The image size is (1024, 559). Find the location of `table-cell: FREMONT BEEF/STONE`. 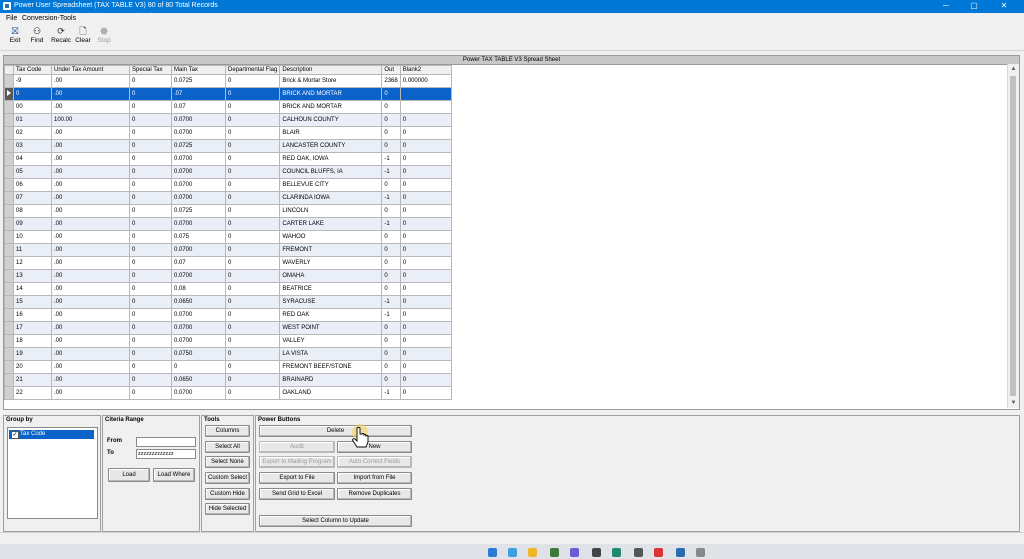

table-cell: FREMONT BEEF/STONE is located at coordinates (331, 367).